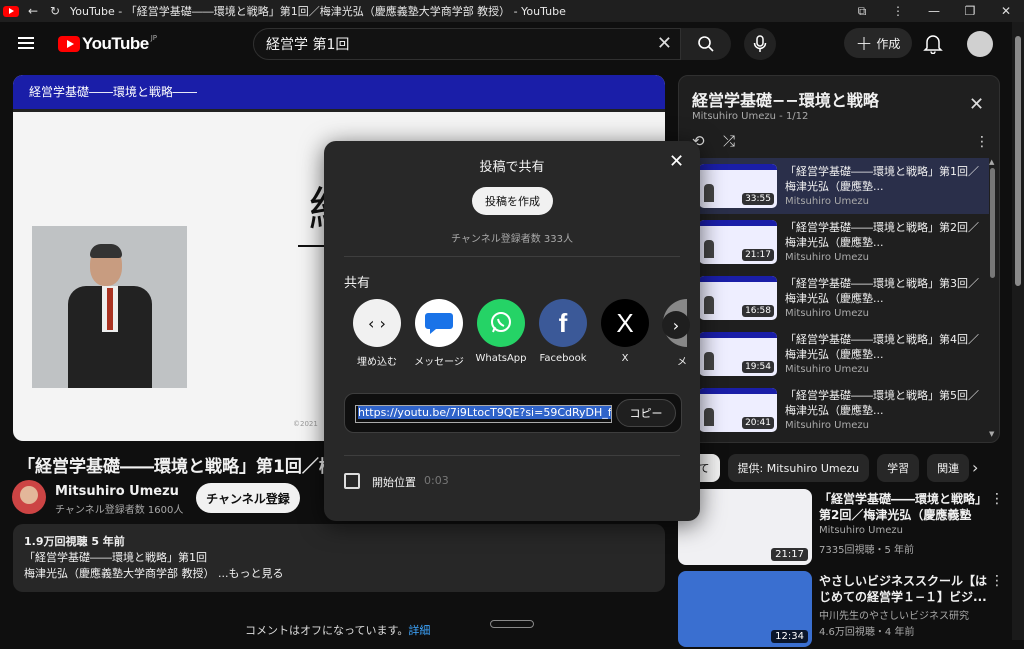  I want to click on channel-name: Mitsuhiro Umezu, so click(117, 491).